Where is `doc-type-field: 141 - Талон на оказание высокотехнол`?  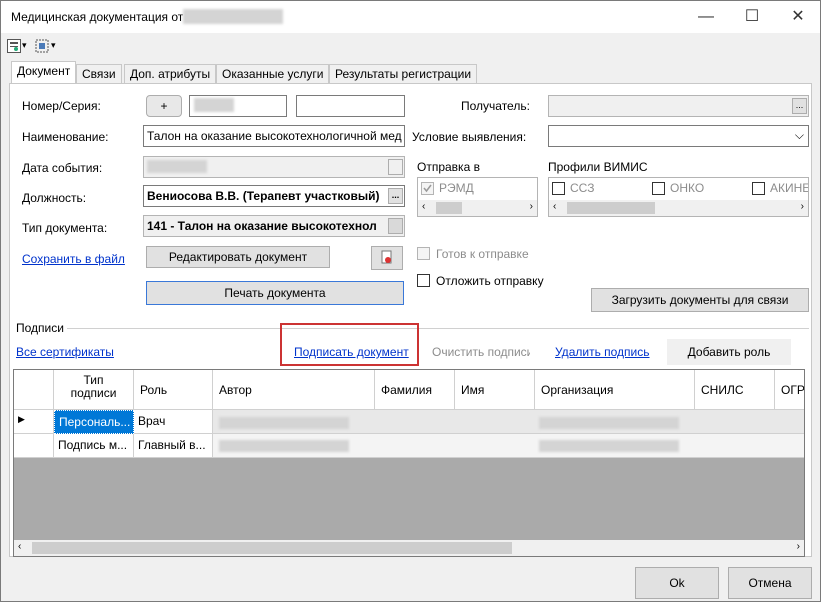 doc-type-field: 141 - Талон на оказание высокотехнол is located at coordinates (274, 226).